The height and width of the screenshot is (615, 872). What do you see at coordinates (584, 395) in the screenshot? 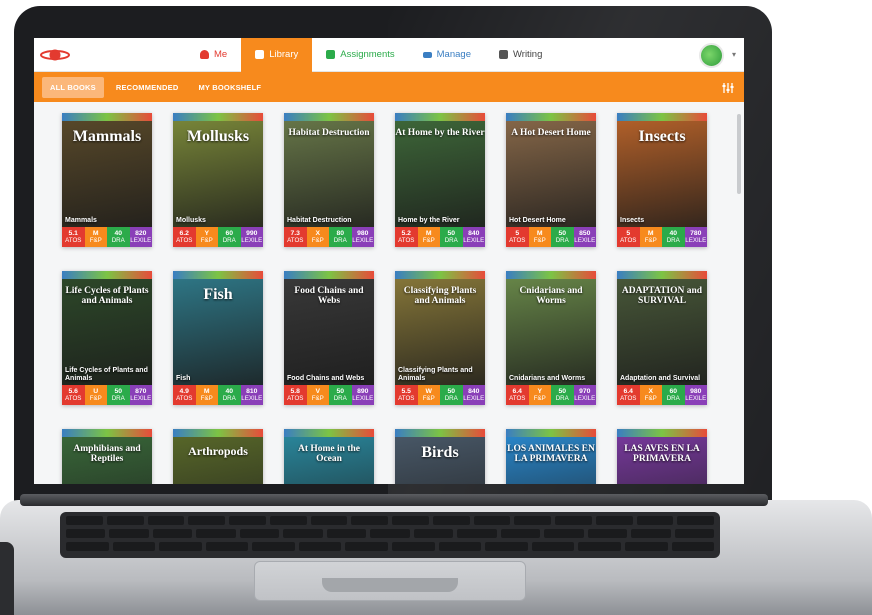
I see `level-lexile: 970 LEXILE` at bounding box center [584, 395].